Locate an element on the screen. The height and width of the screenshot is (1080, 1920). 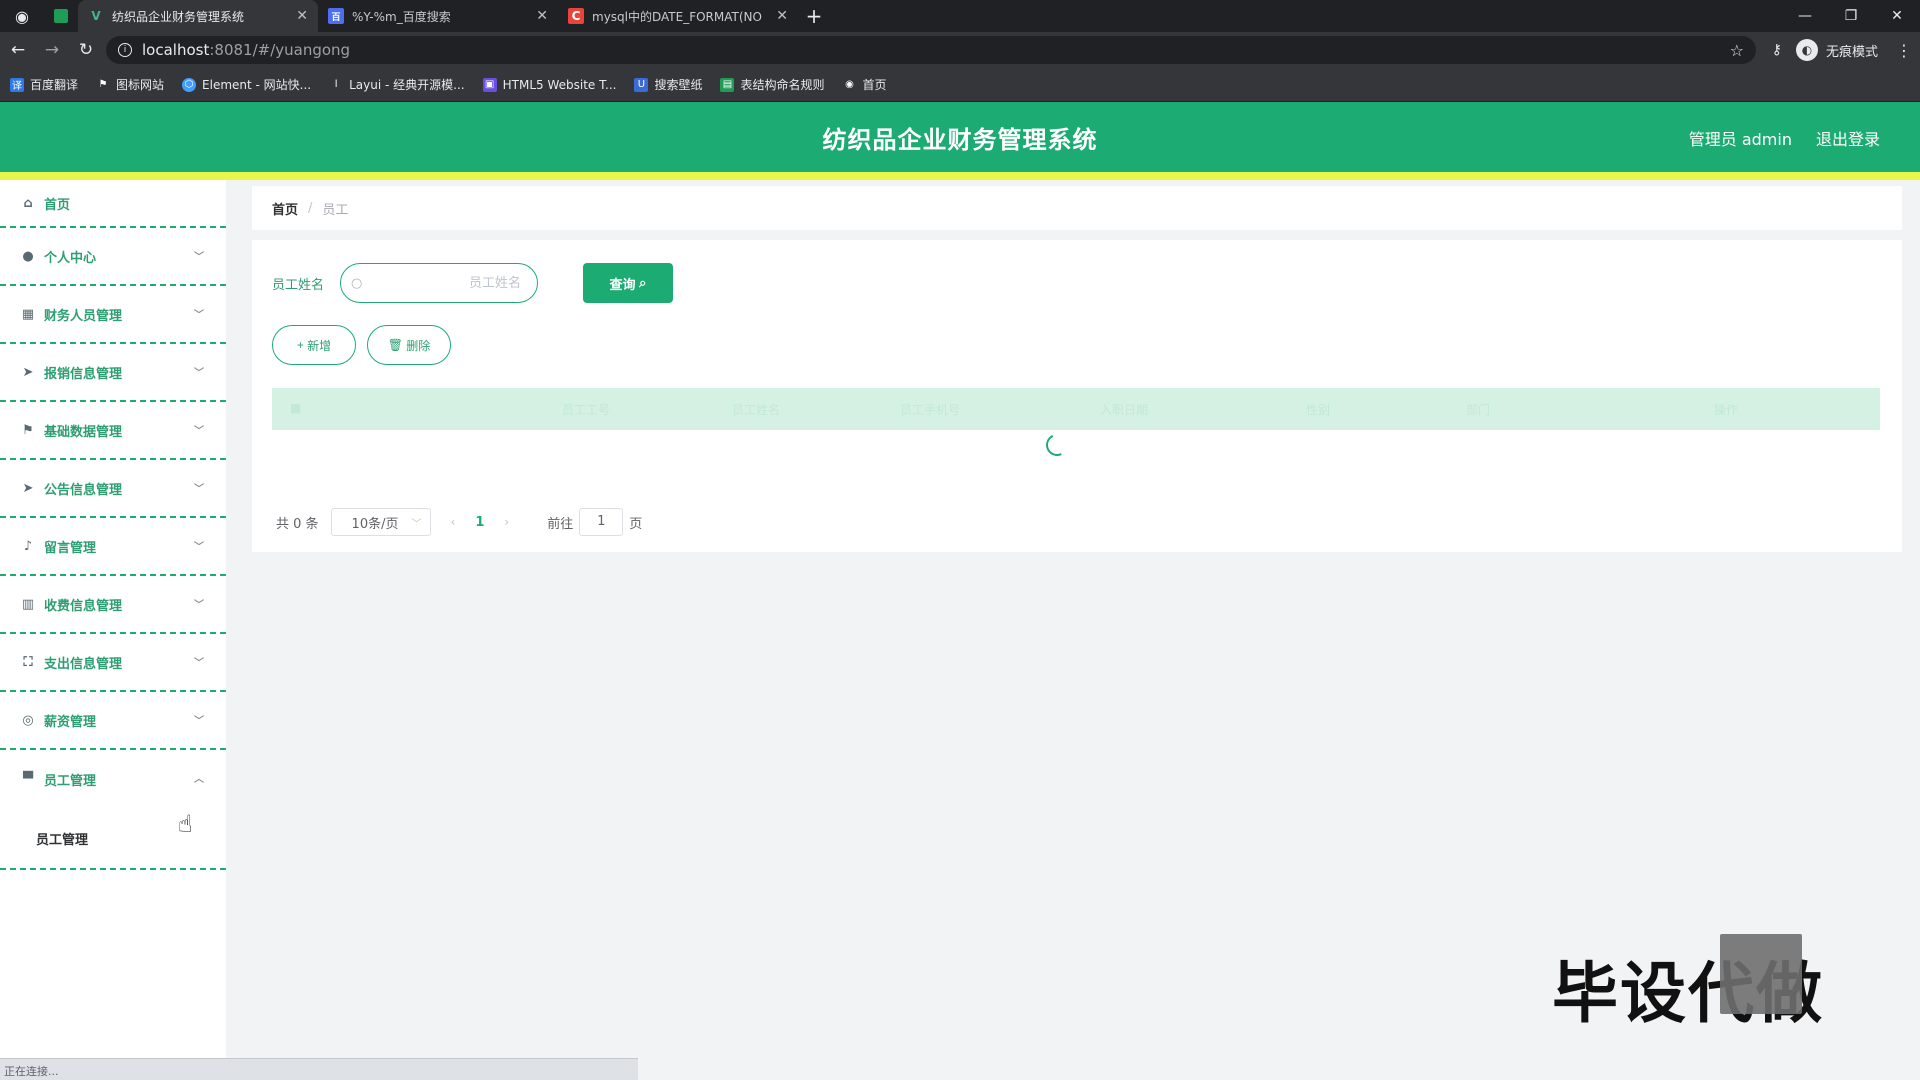
goto-page-input: 1 is located at coordinates (601, 522).